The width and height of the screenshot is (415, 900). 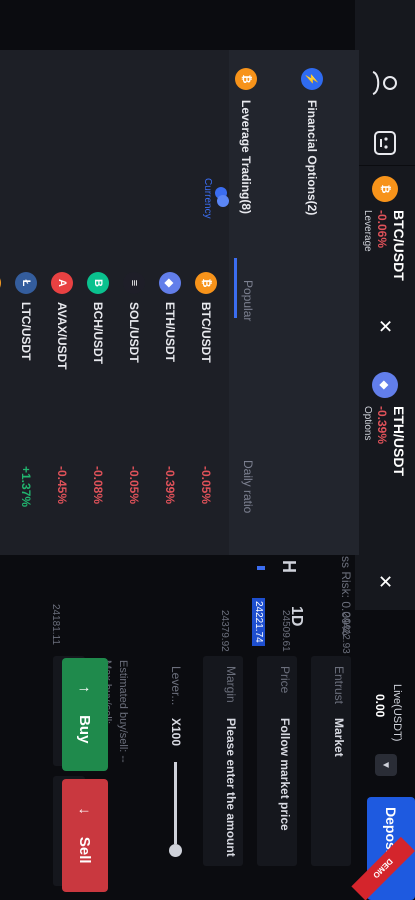 I want to click on active-tab-indicator, so click(x=235, y=288).